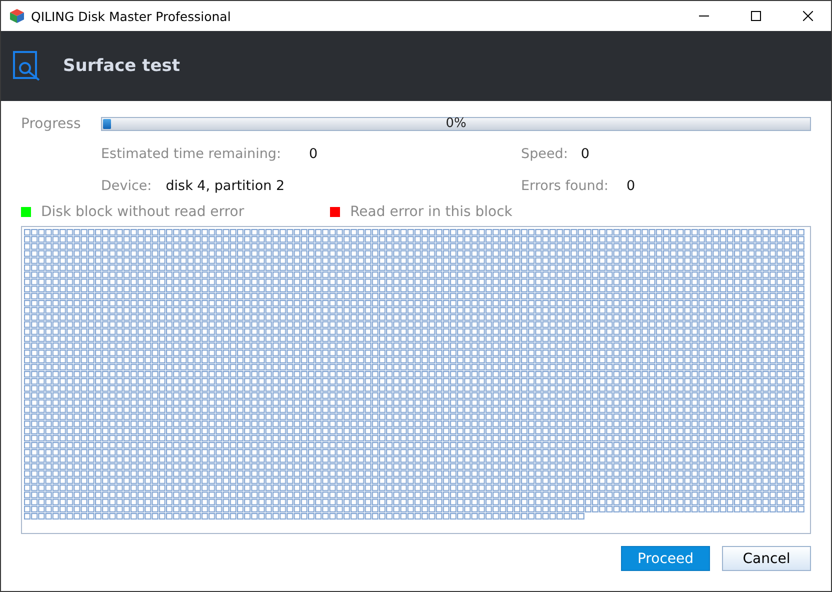 This screenshot has height=592, width=832. What do you see at coordinates (51, 124) in the screenshot?
I see `progress-label: Progress` at bounding box center [51, 124].